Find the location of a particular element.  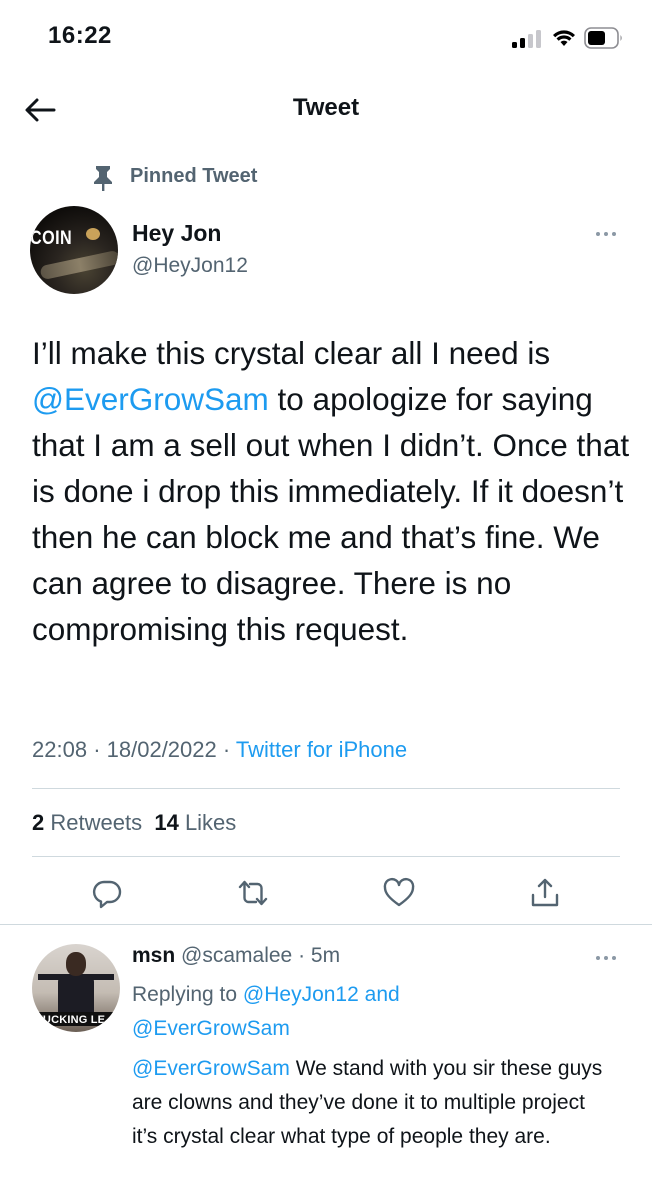

reply-age: 5m is located at coordinates (325, 955).